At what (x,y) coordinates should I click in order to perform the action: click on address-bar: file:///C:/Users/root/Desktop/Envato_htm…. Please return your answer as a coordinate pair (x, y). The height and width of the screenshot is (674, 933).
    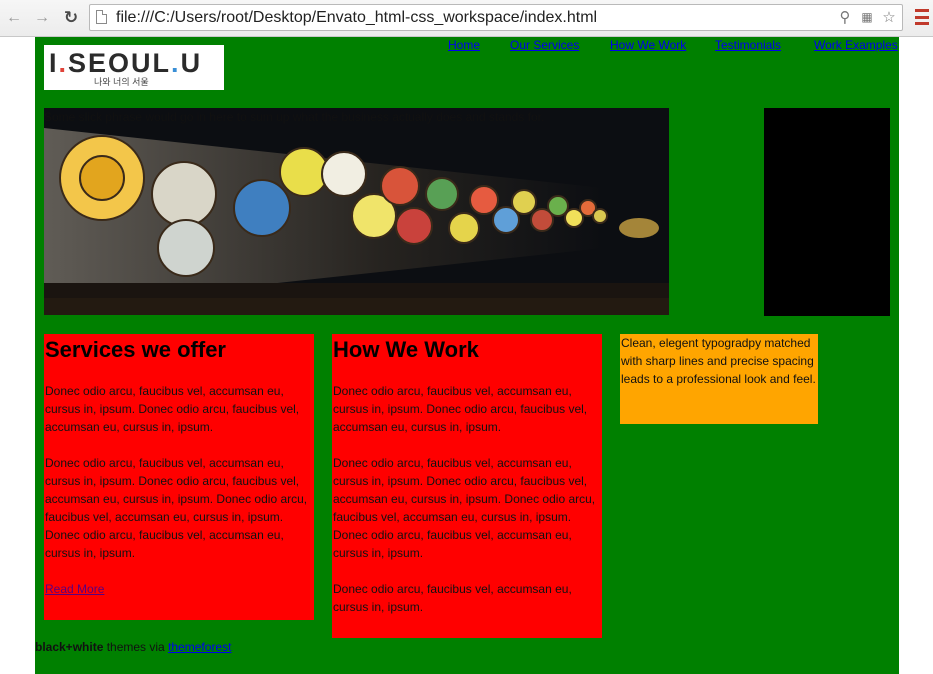
    Looking at the image, I should click on (496, 17).